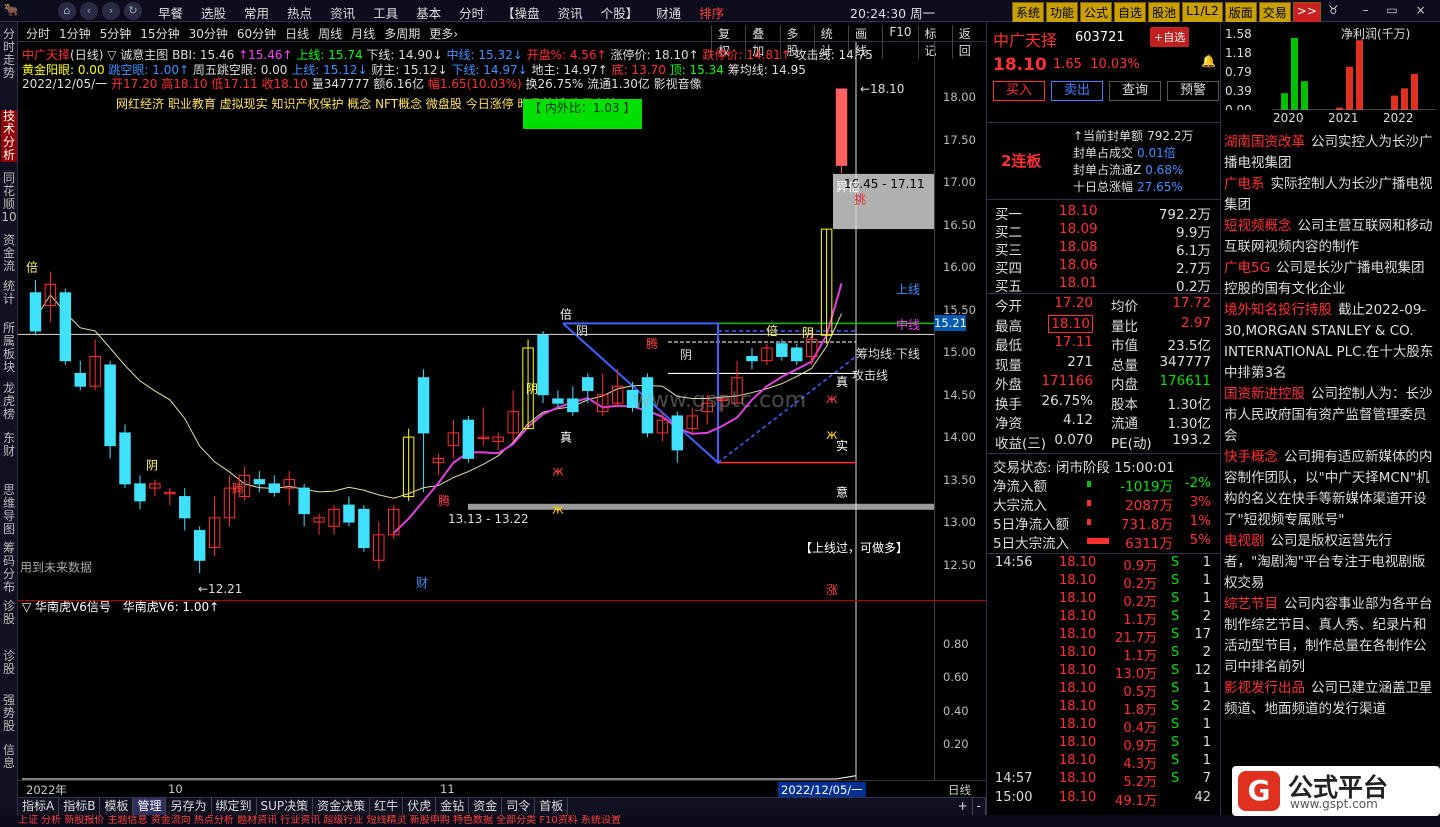 The image size is (1440, 827). Describe the element at coordinates (9, 401) in the screenshot. I see `side-tab-6: 龙虎榜` at that location.